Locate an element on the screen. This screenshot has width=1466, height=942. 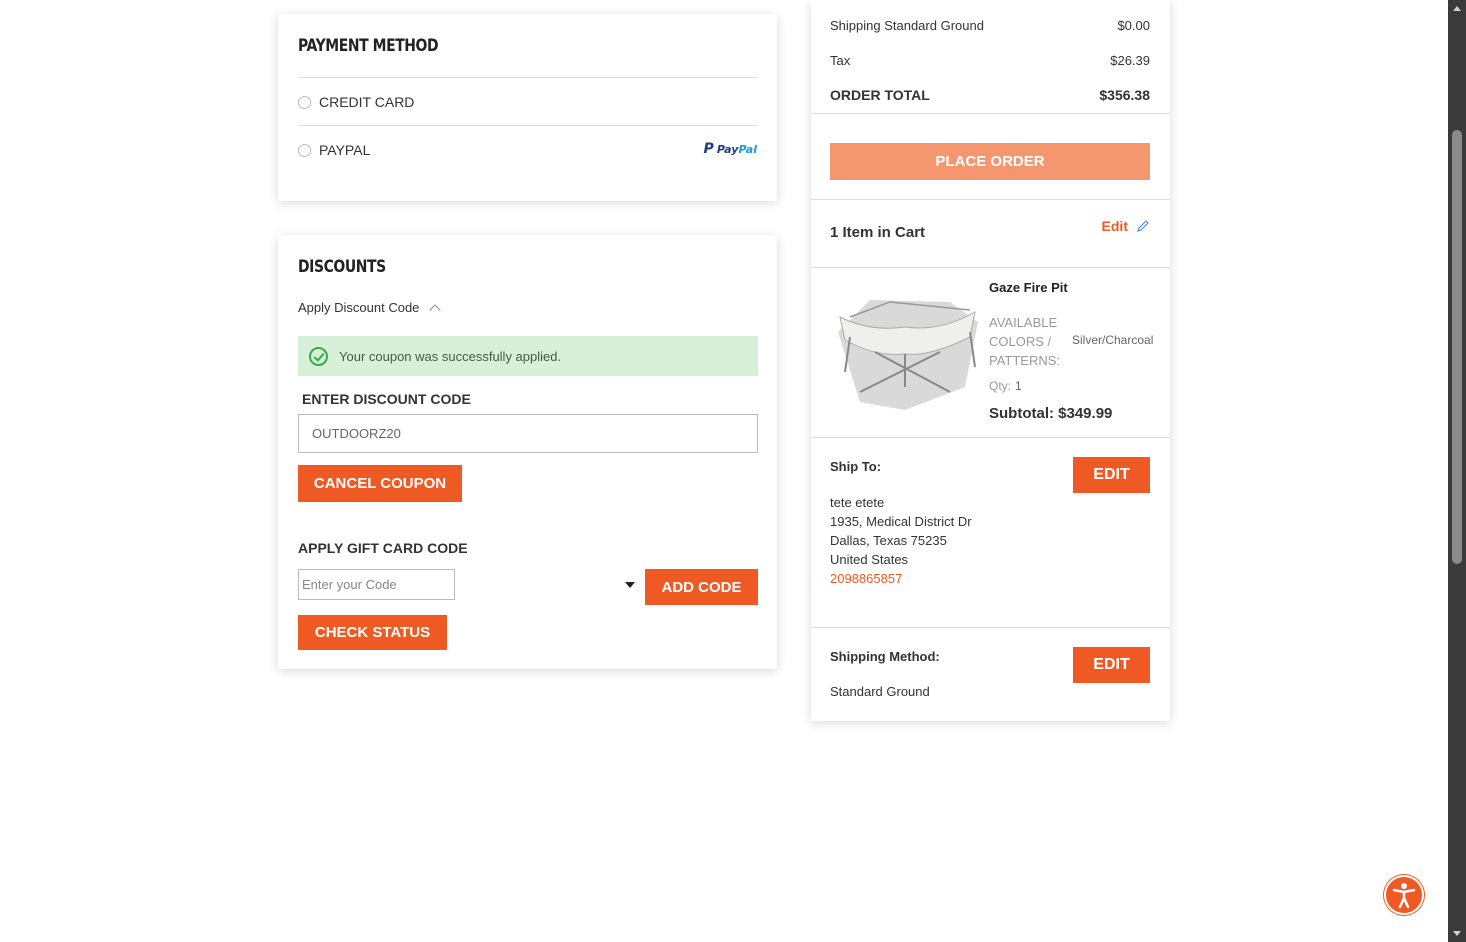
place-order-button: PLACE ORDER is located at coordinates (990, 161).